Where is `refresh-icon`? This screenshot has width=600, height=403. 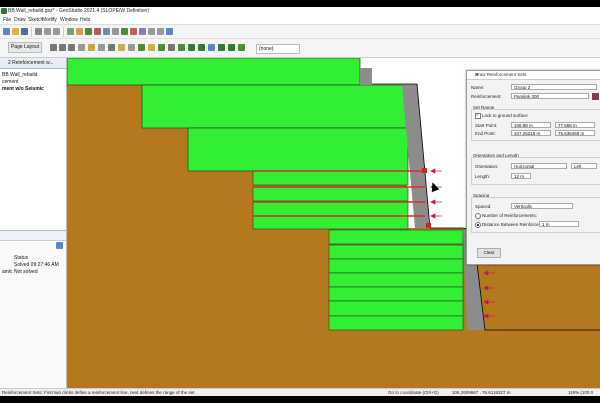
refresh-icon is located at coordinates (59, 245).